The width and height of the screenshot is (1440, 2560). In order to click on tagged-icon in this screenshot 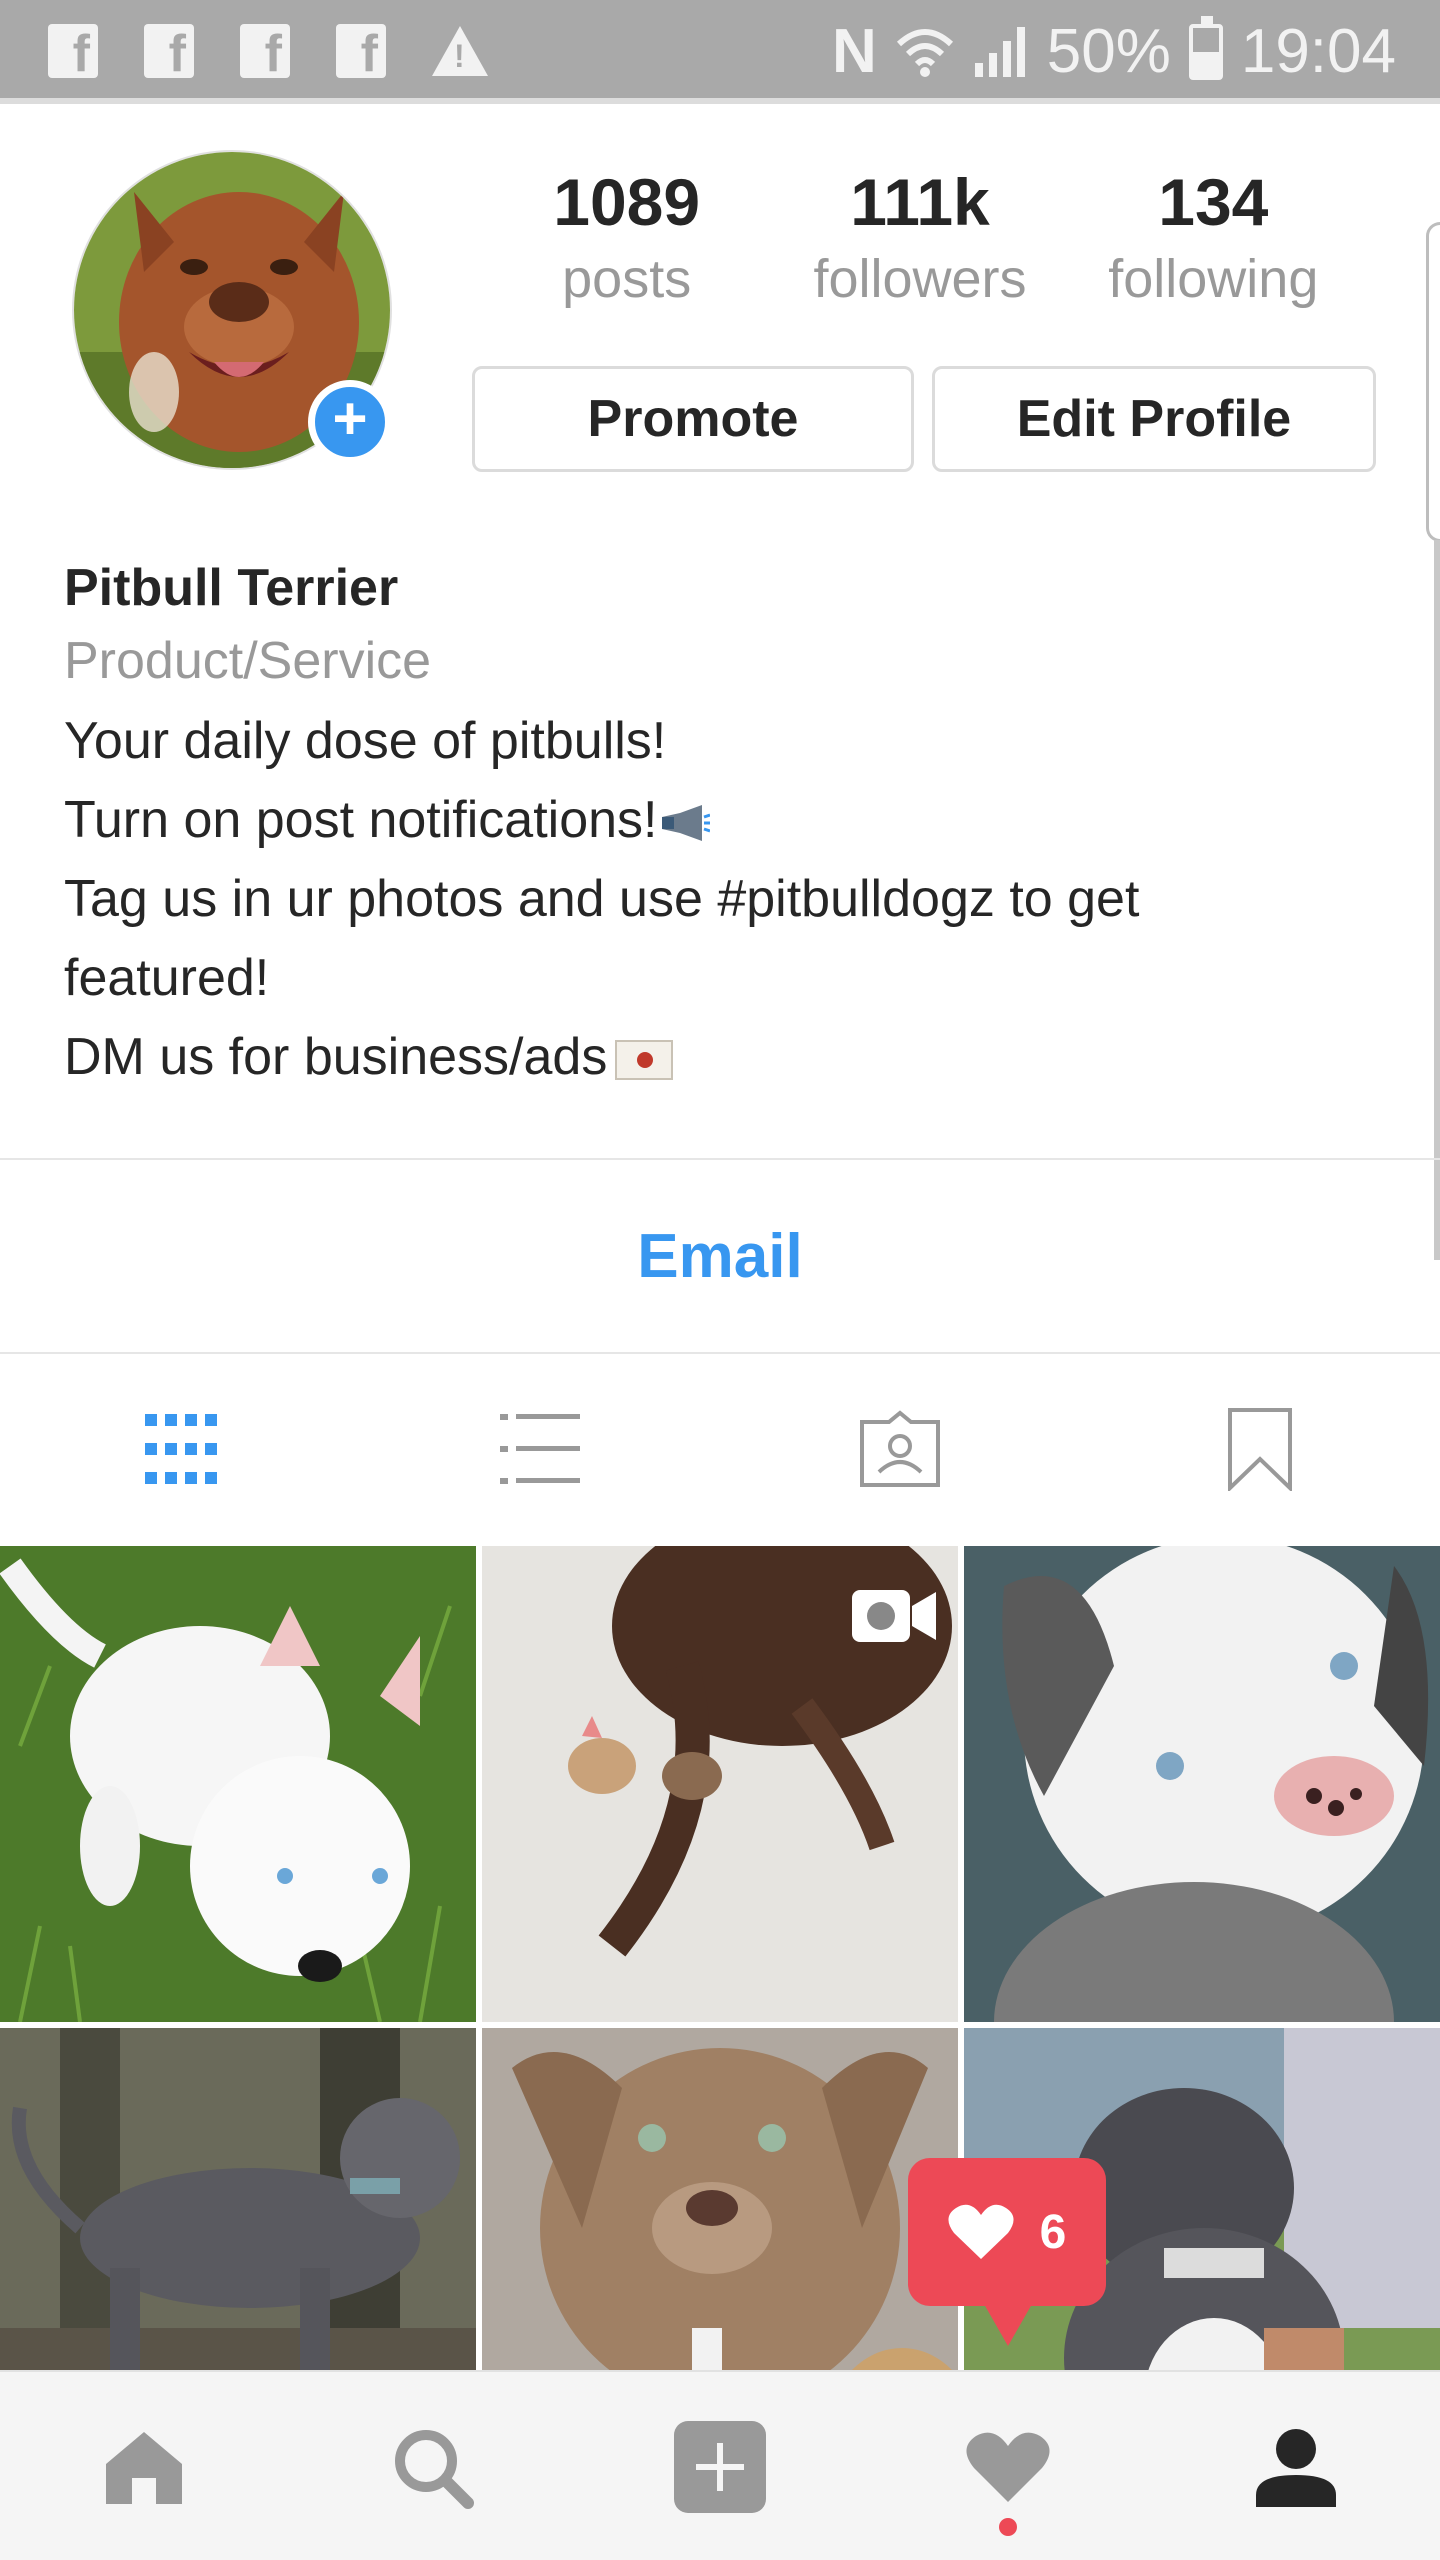, I will do `click(900, 1448)`.